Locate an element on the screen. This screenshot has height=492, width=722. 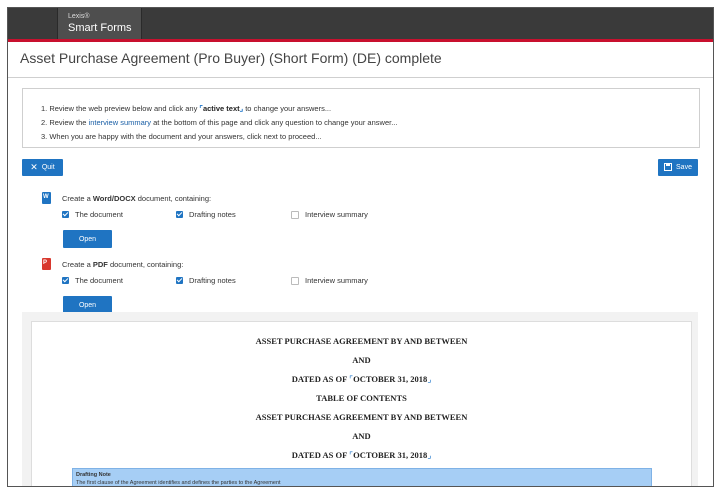
word-file-icon: W is located at coordinates (46, 198).